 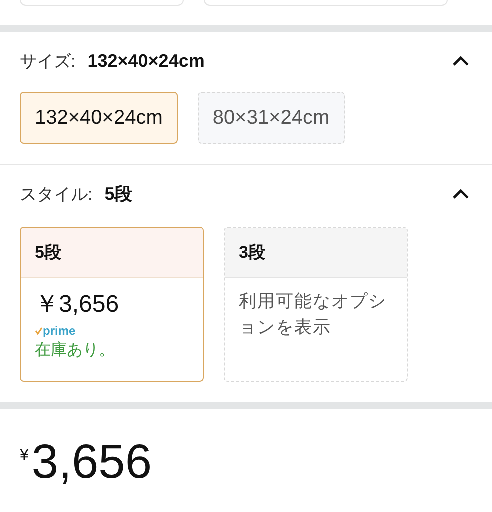 I want to click on stock-status: 在庫あり。, so click(x=75, y=350).